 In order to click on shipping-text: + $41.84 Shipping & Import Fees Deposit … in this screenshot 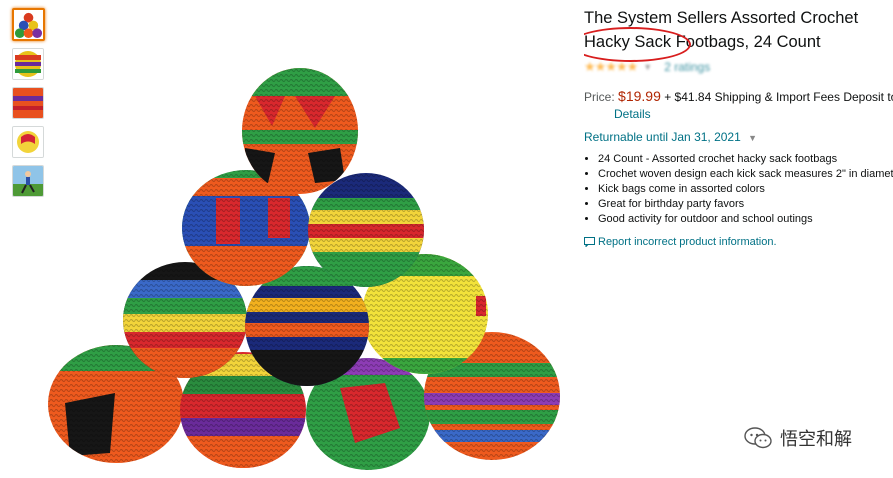, I will do `click(778, 97)`.